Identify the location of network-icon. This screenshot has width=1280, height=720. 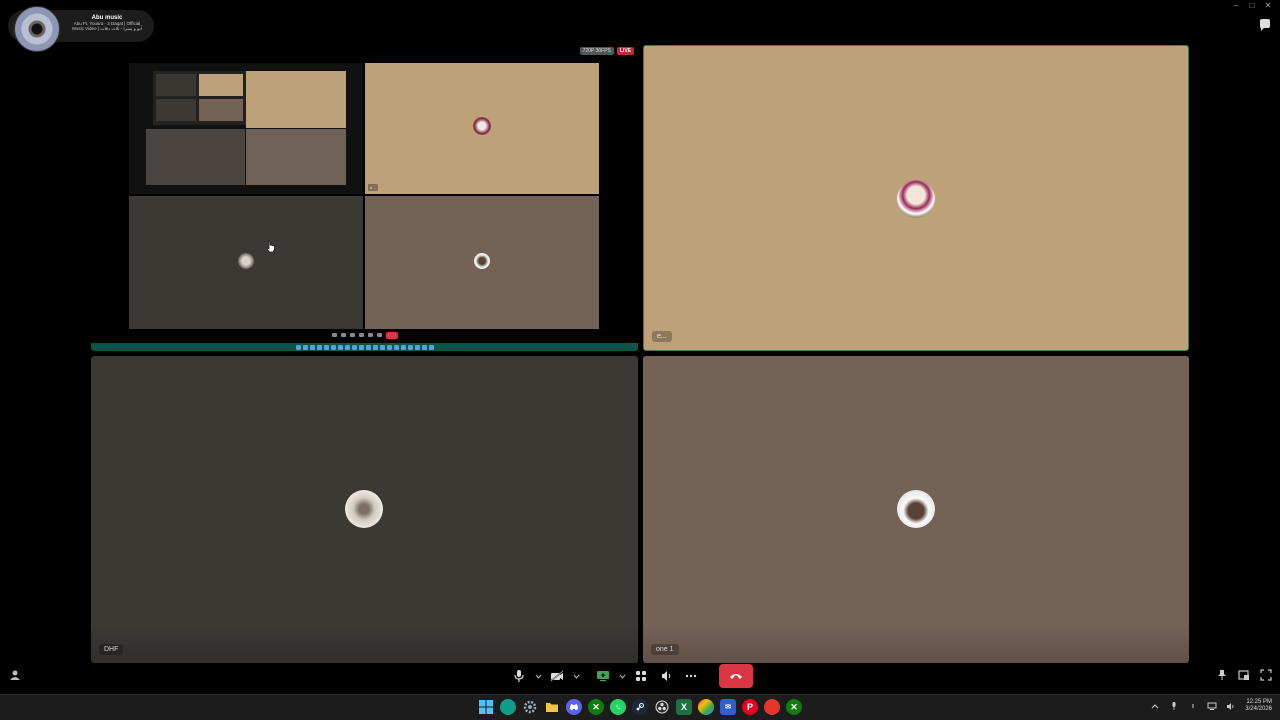
(1212, 706).